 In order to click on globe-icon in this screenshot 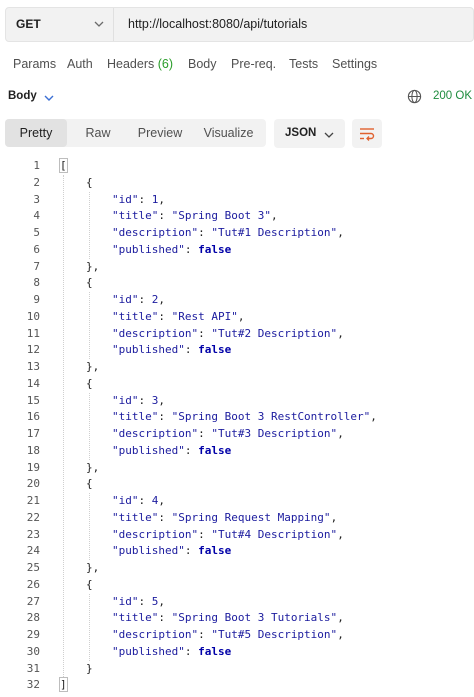, I will do `click(414, 96)`.